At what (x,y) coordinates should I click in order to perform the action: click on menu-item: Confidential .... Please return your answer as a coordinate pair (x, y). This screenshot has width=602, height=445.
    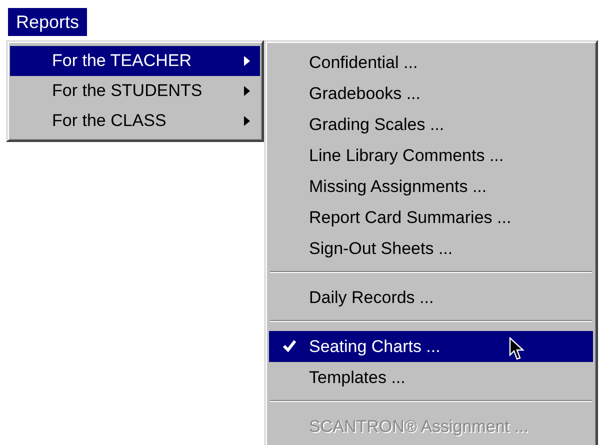
    Looking at the image, I should click on (431, 62).